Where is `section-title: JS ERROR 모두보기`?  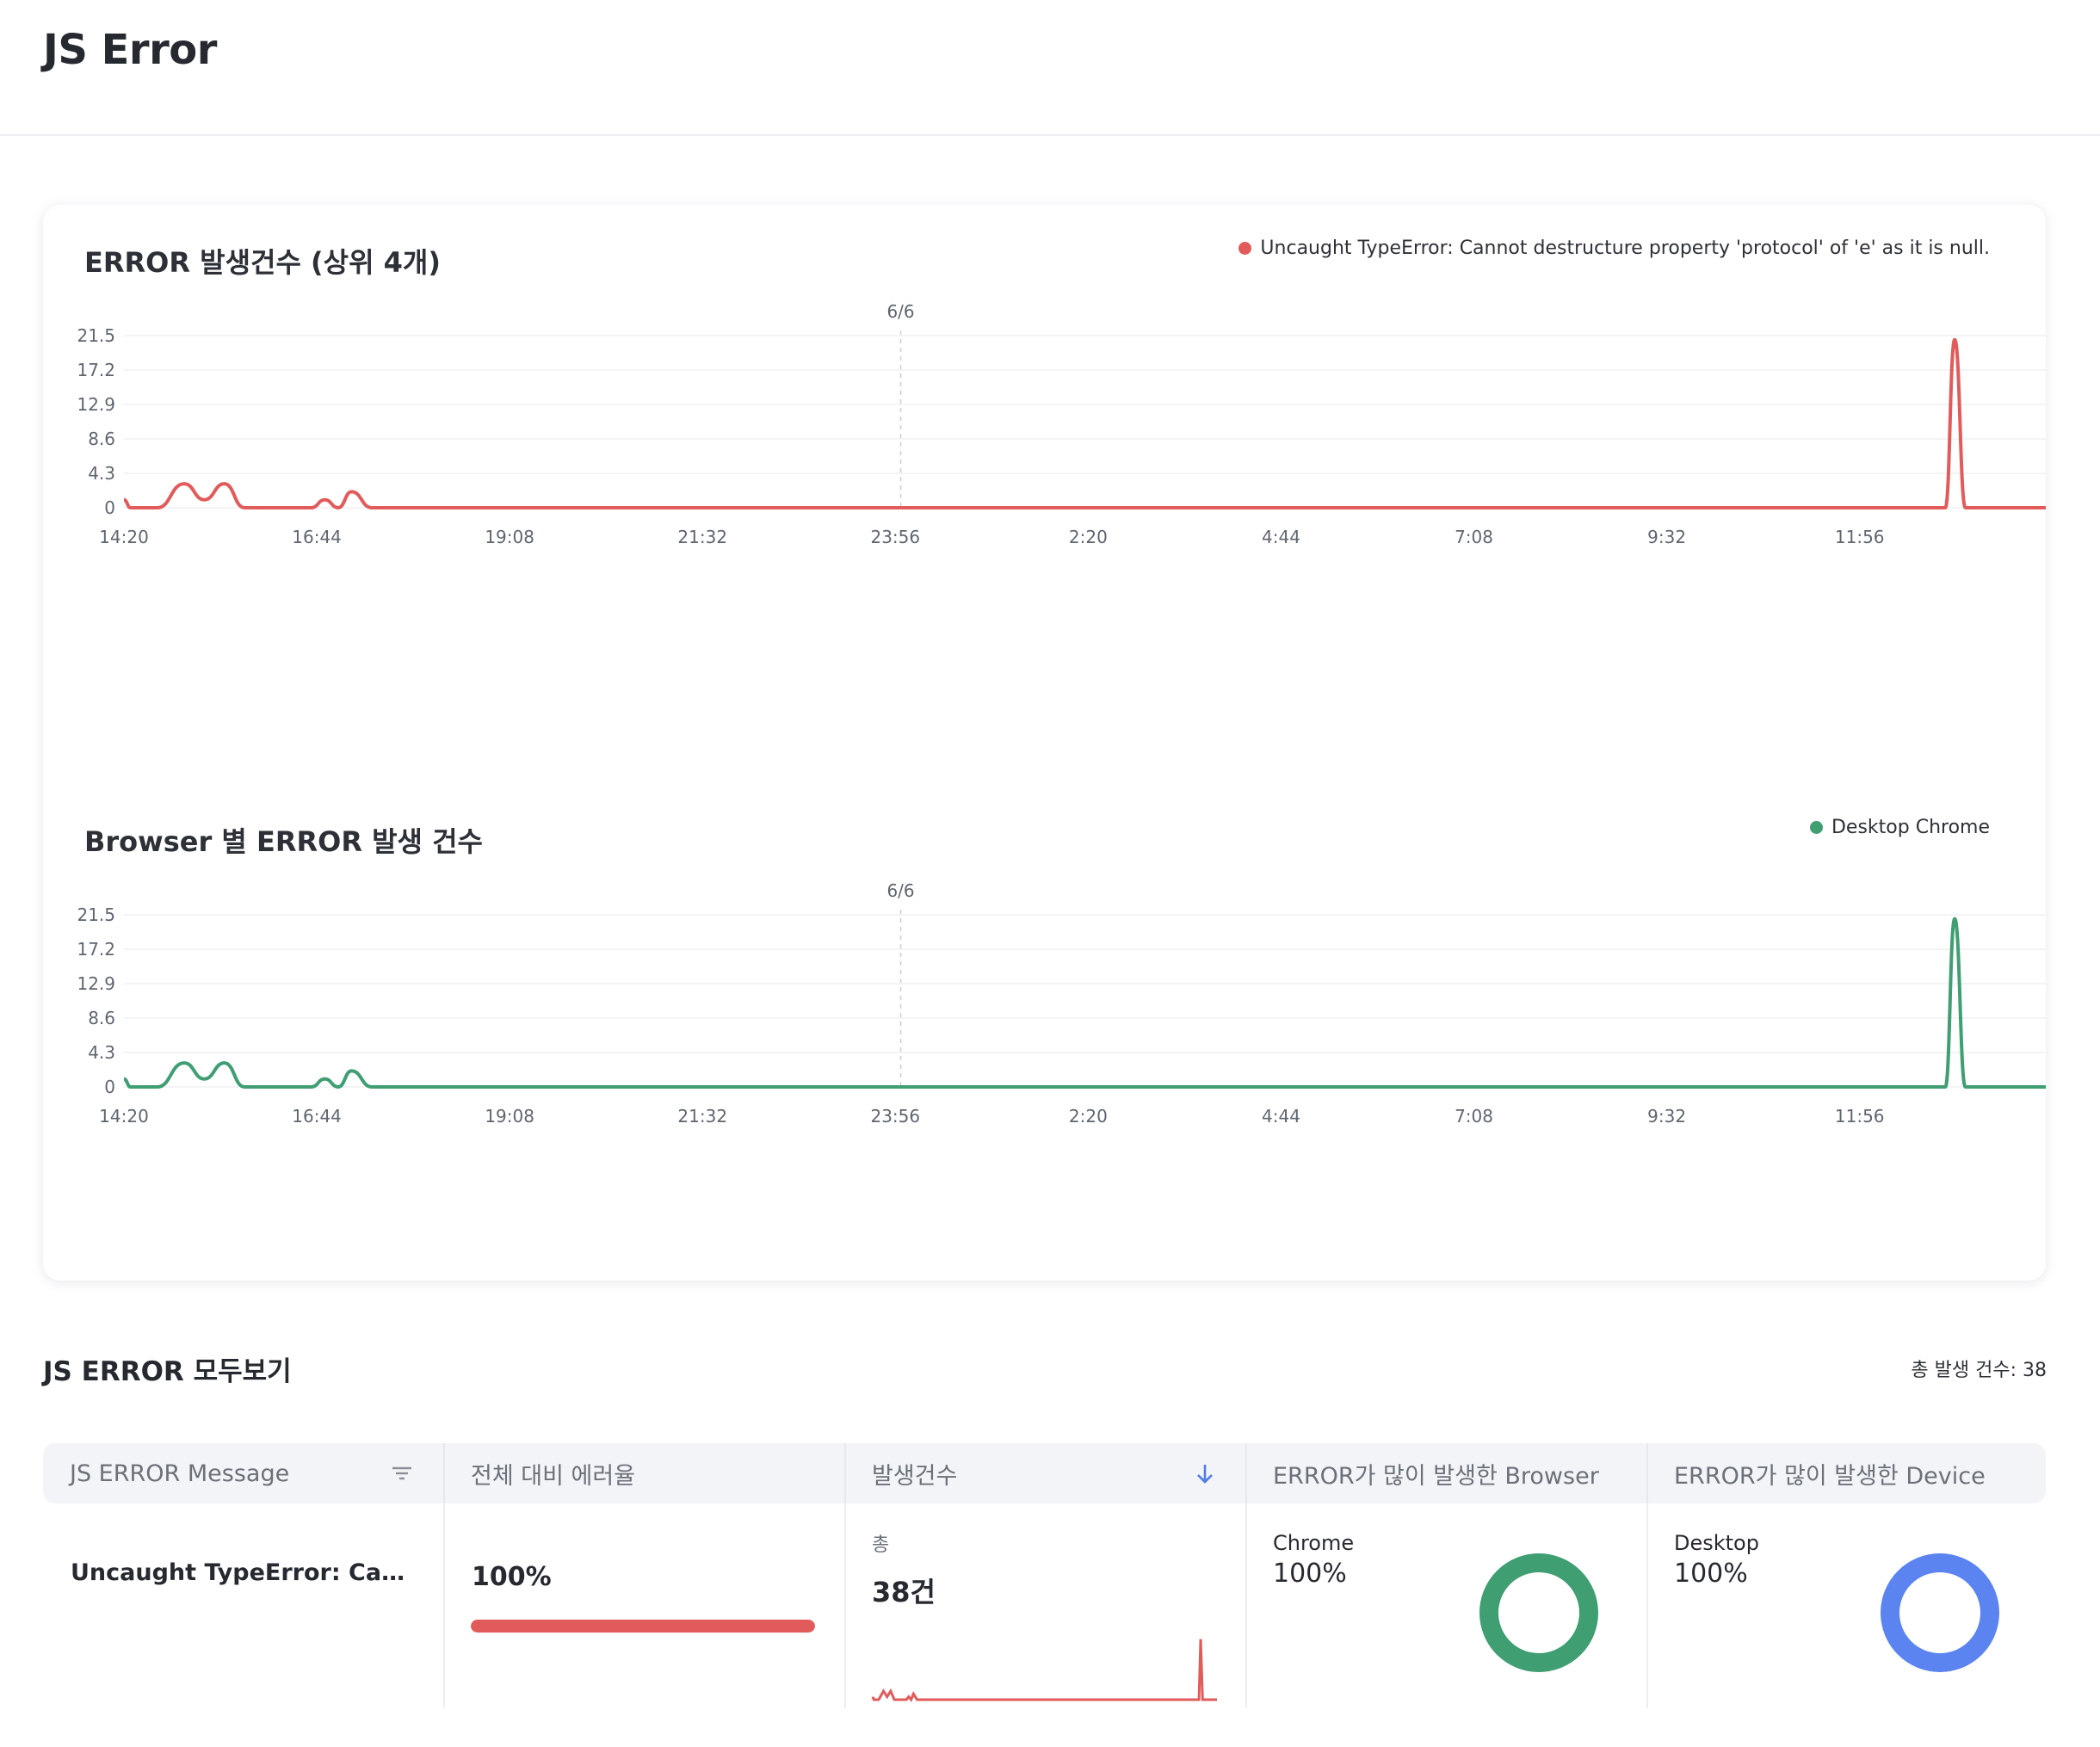 section-title: JS ERROR 모두보기 is located at coordinates (167, 1371).